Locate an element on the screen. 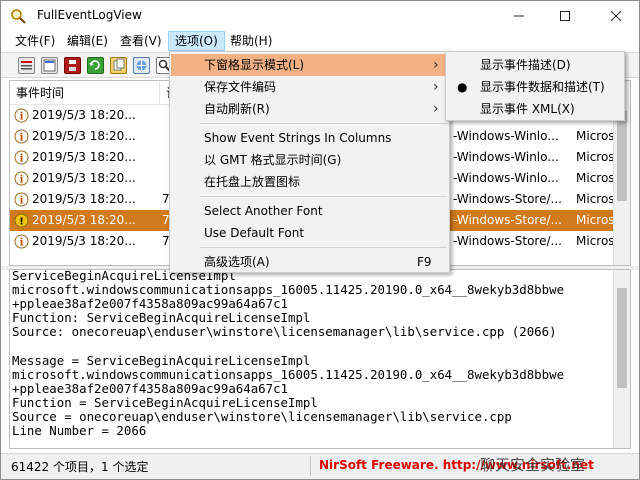  detail-scrollbar-thumb is located at coordinates (622, 338).